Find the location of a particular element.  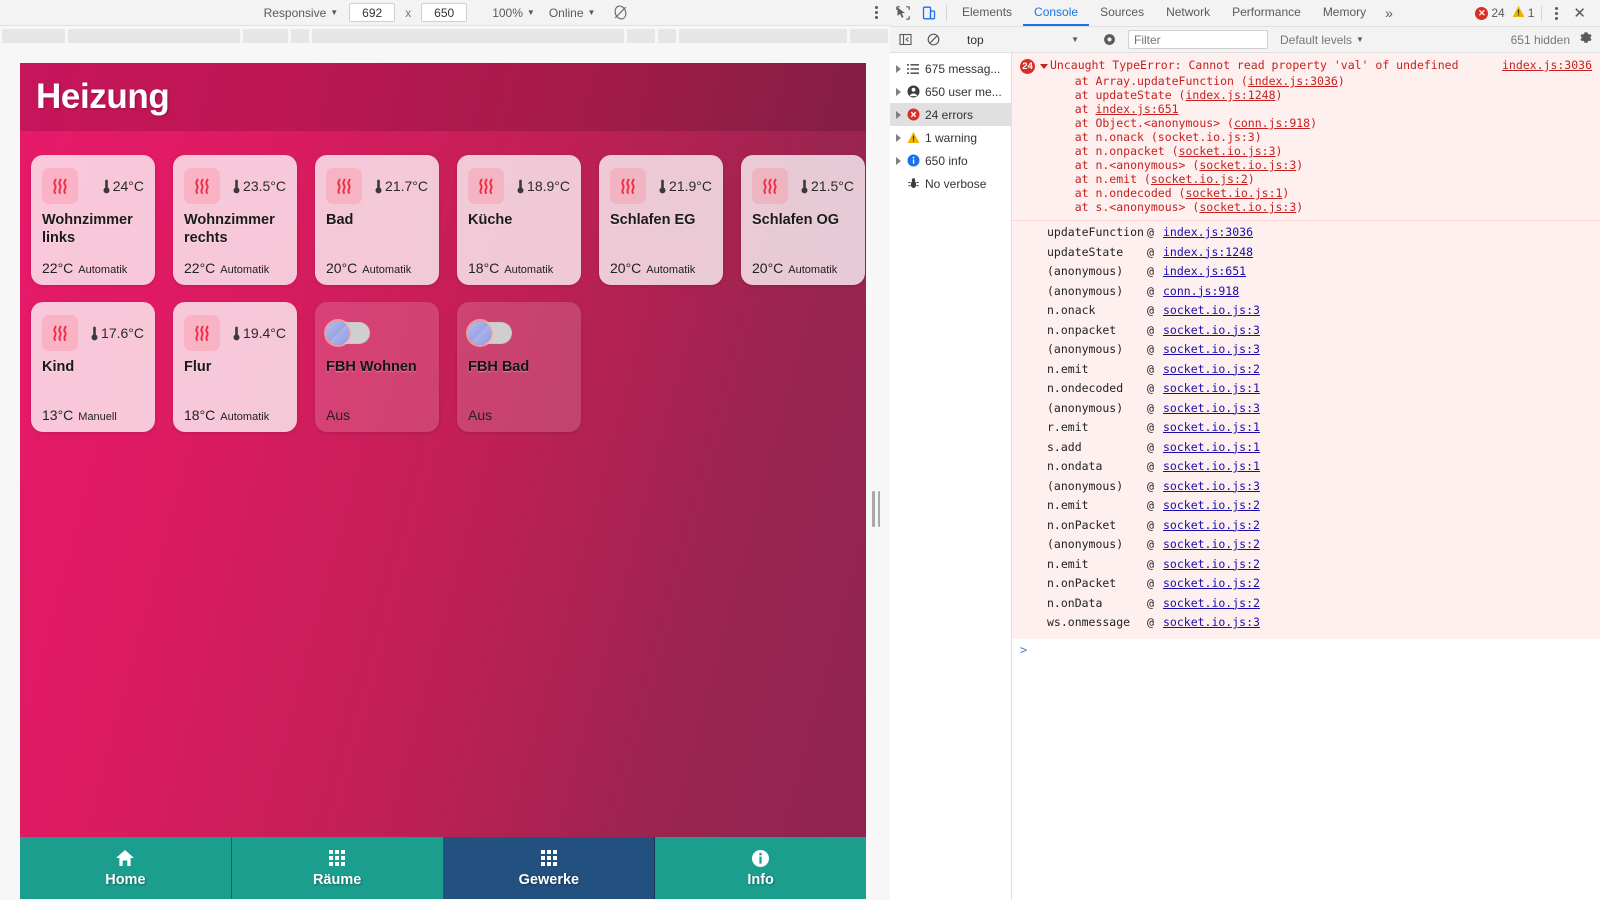

clear-console-icon is located at coordinates (933, 39).